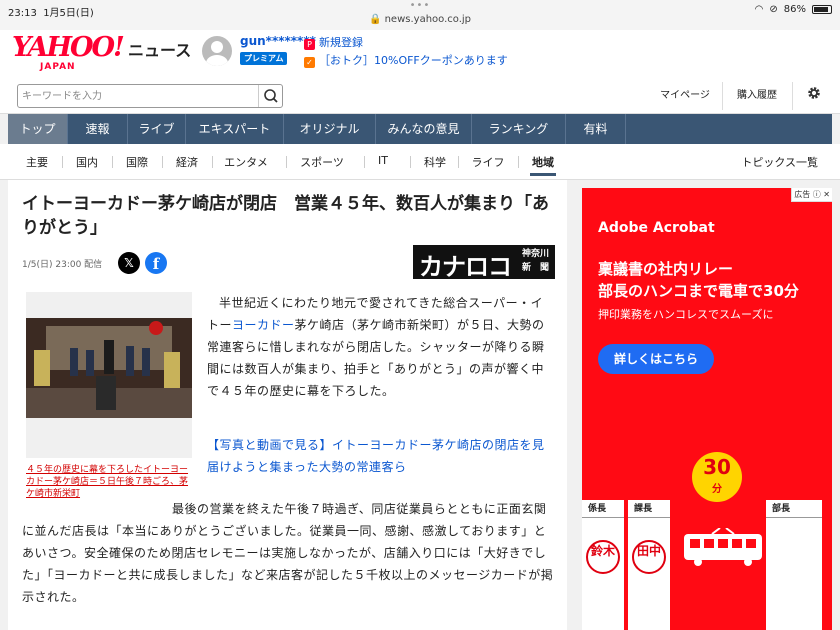 The image size is (840, 630). Describe the element at coordinates (87, 165) in the screenshot. I see `category-tab: 国内` at that location.